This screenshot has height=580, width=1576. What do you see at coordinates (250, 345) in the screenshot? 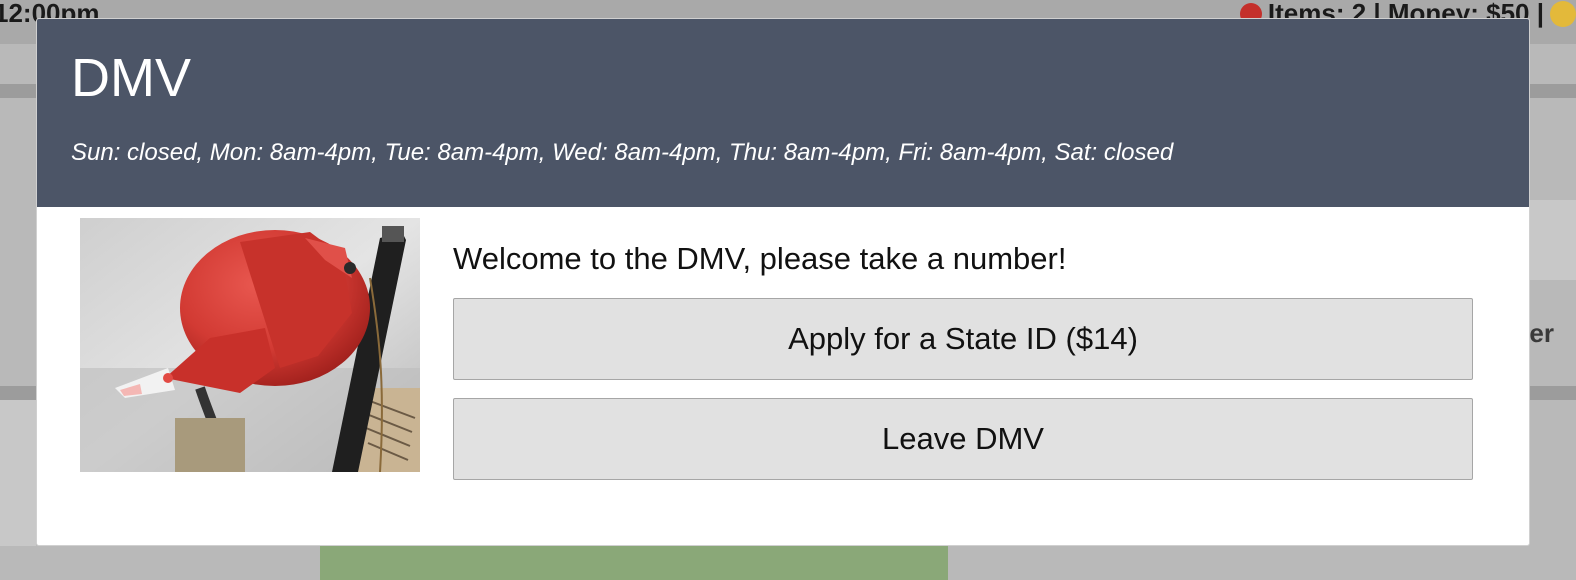
I see `ticket-dispenser-photo` at bounding box center [250, 345].